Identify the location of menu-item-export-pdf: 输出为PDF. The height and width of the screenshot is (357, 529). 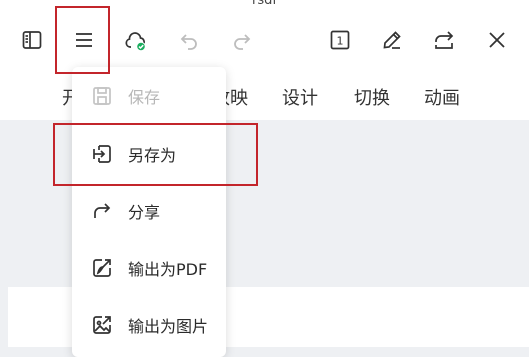
(149, 268).